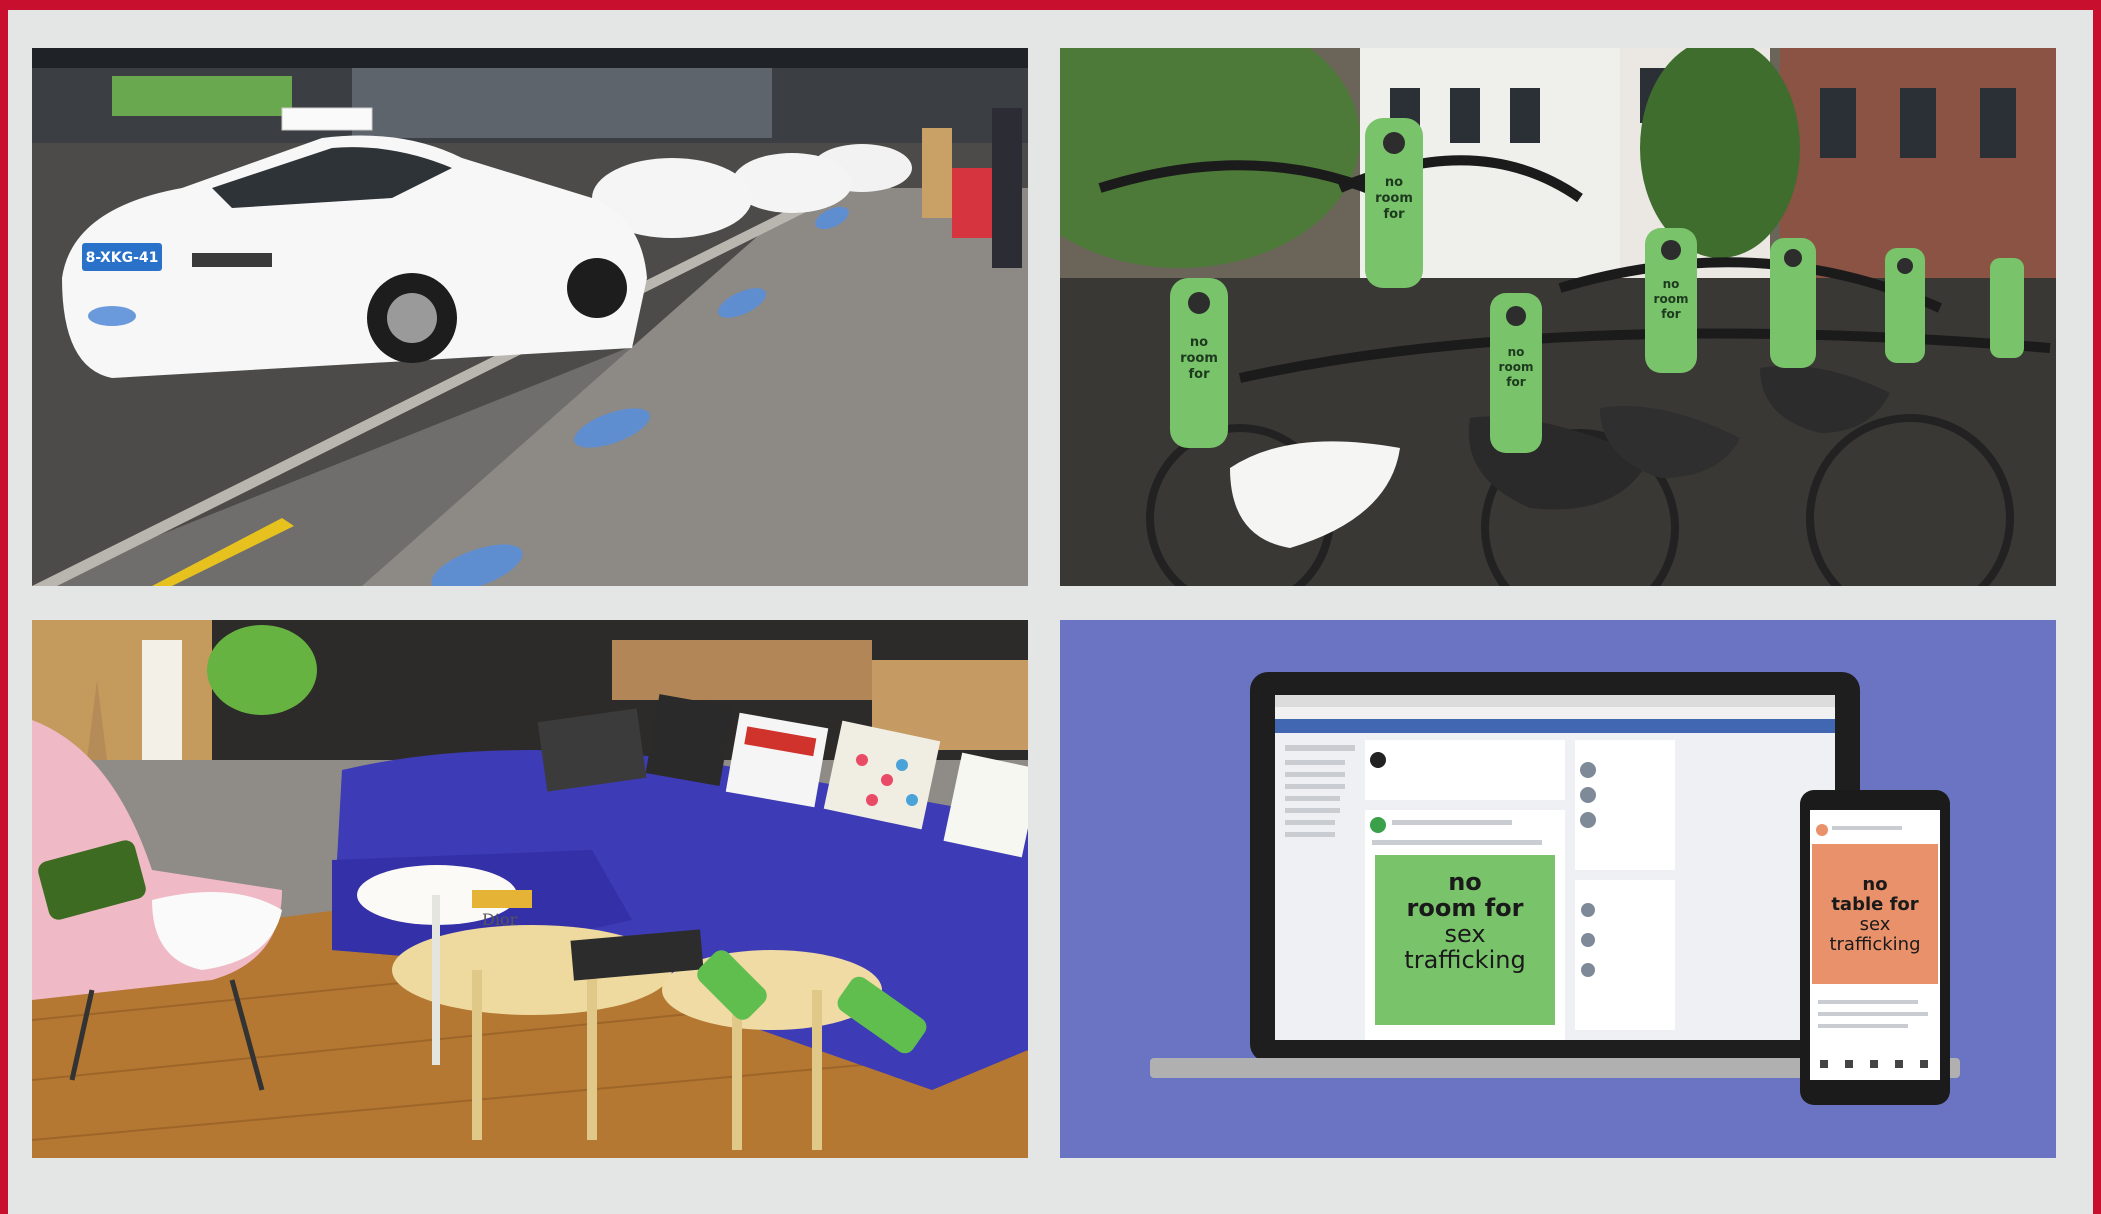  Describe the element at coordinates (1555, 726) in the screenshot. I see `facebook-navbar` at that location.